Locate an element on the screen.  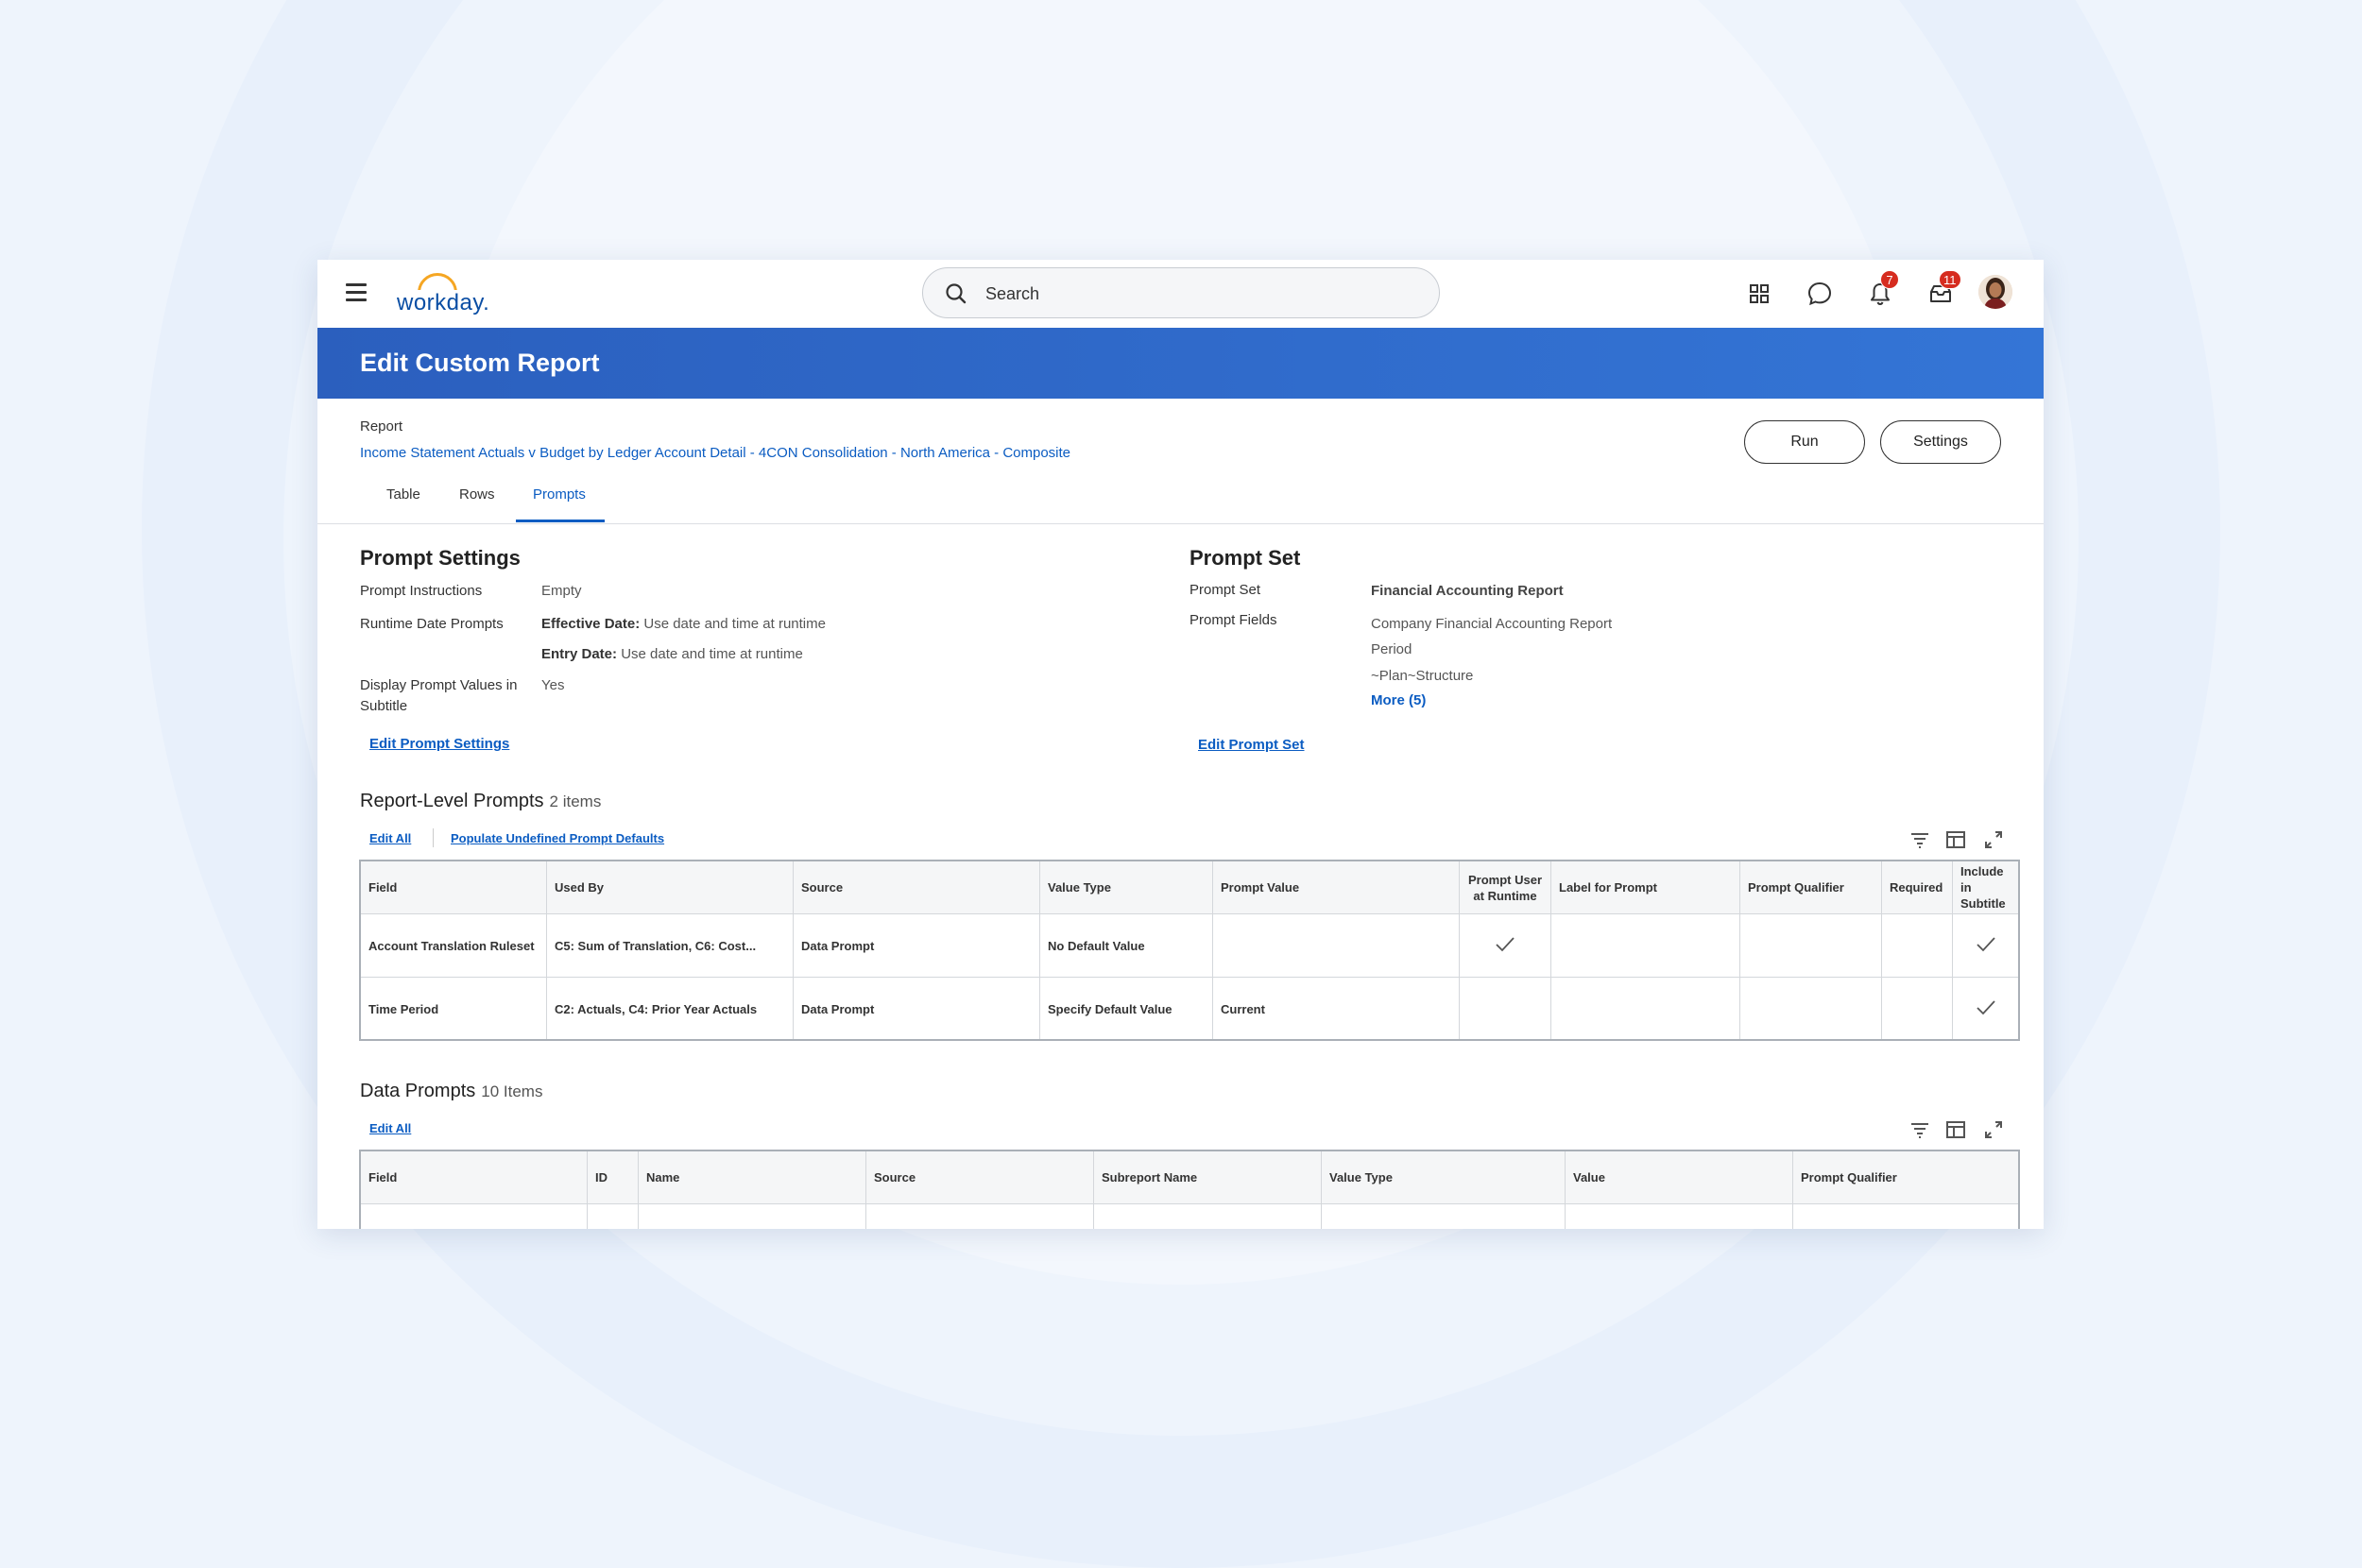
prompt-instructions-label: Prompt Instructions is located at coordinates (421, 591).